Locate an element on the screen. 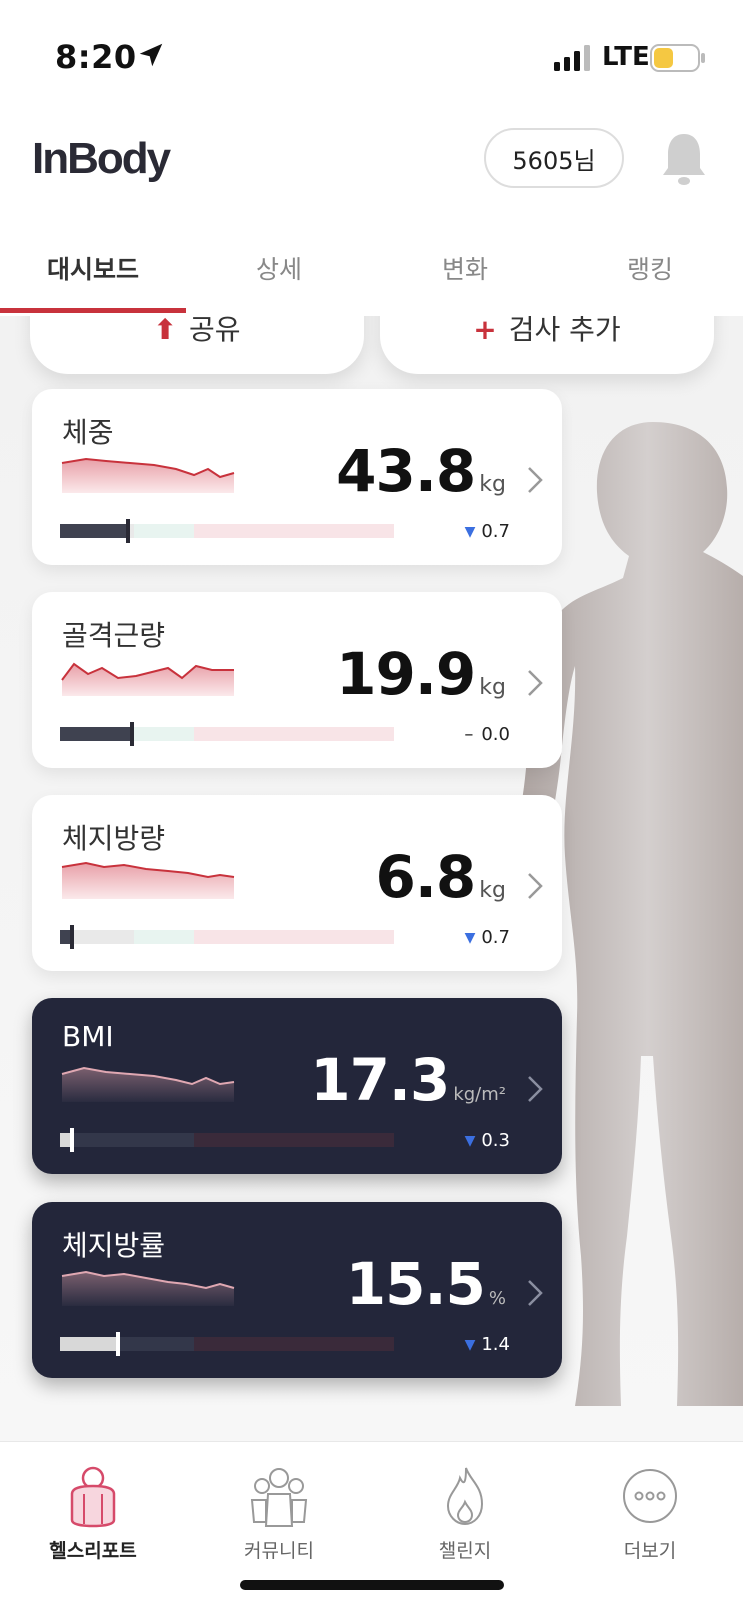  nav-label: 커뮤니티 is located at coordinates (279, 1551).